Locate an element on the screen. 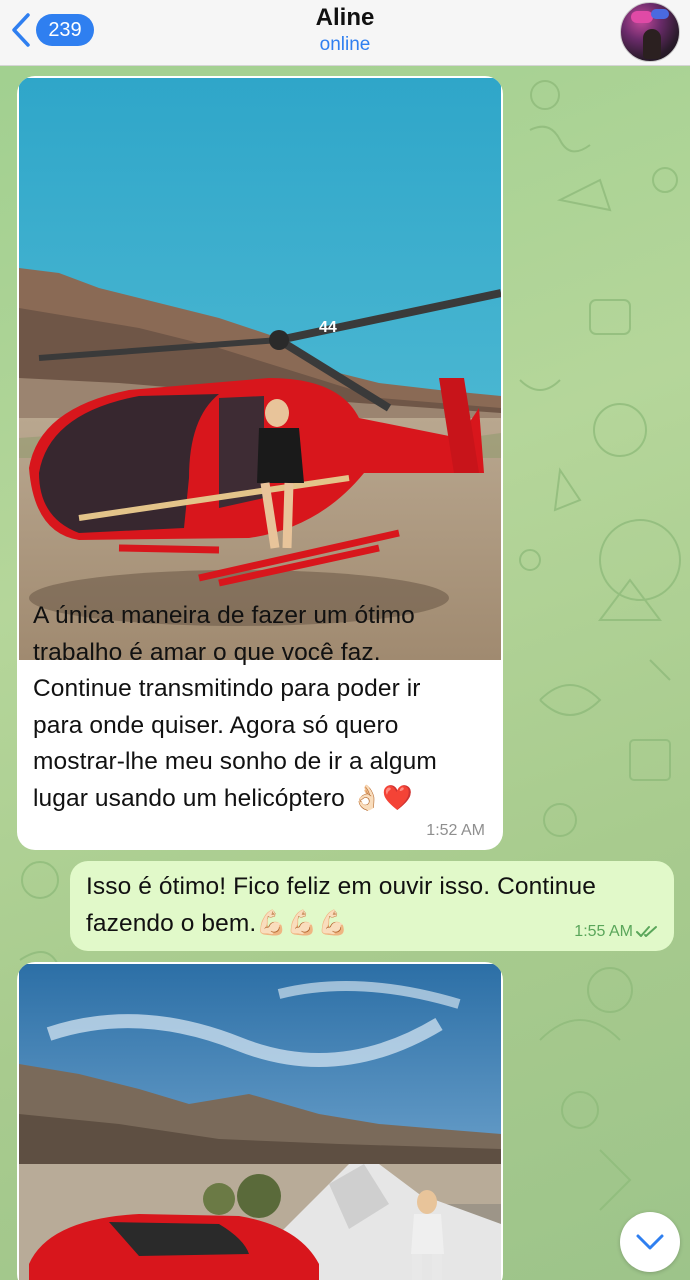 This screenshot has height=1280, width=690. message-meta: 1:55 AM is located at coordinates (617, 932).